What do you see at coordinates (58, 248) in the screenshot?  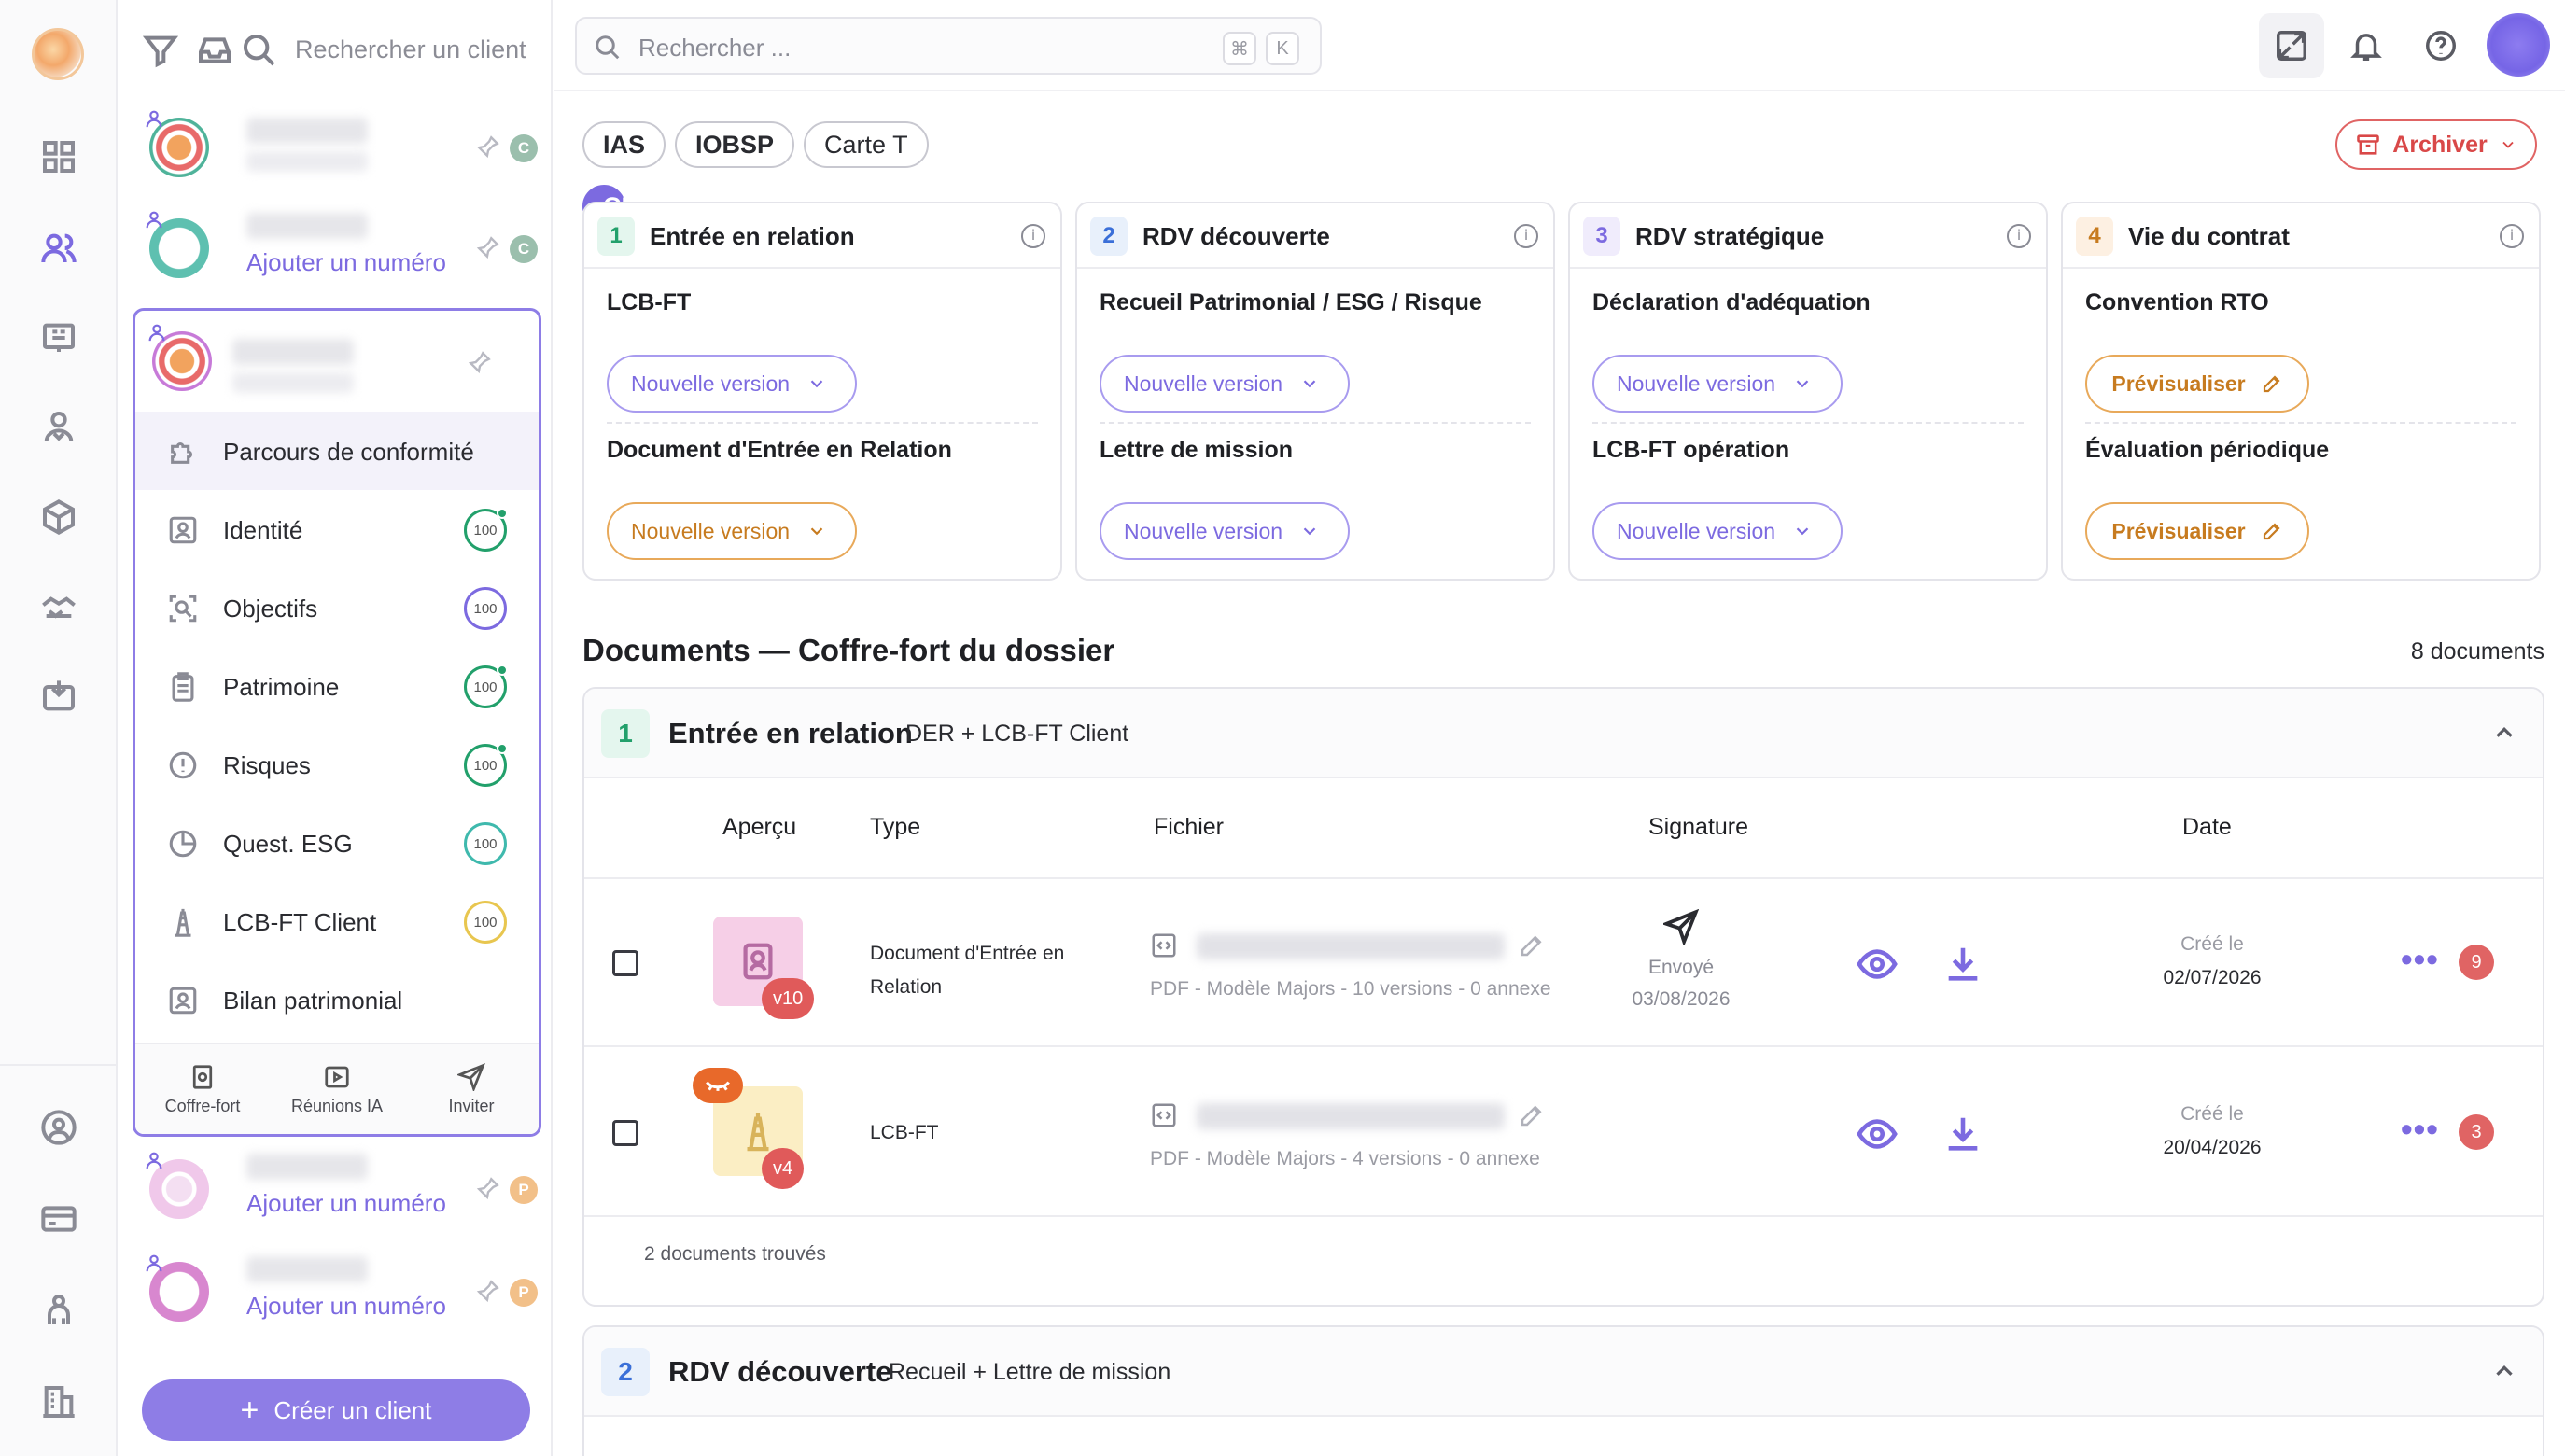 I see `clients-icon` at bounding box center [58, 248].